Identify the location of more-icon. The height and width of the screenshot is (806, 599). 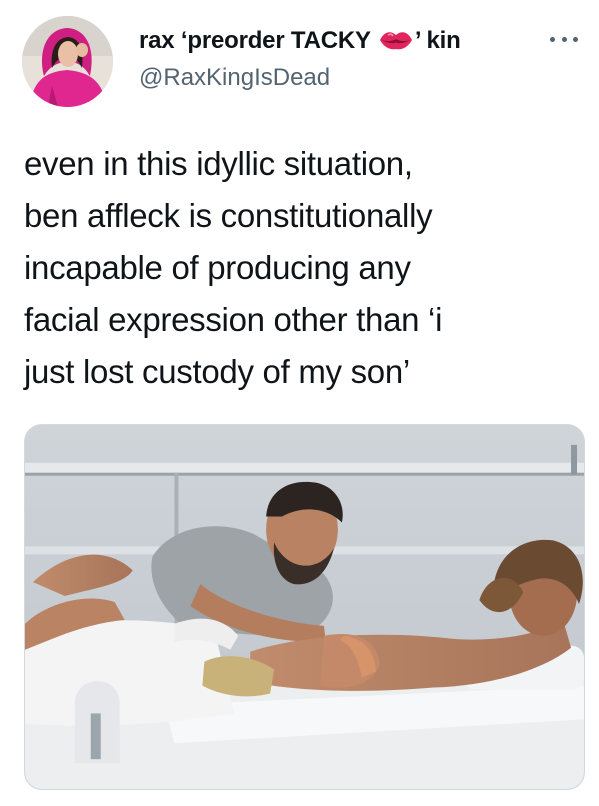
(552, 39).